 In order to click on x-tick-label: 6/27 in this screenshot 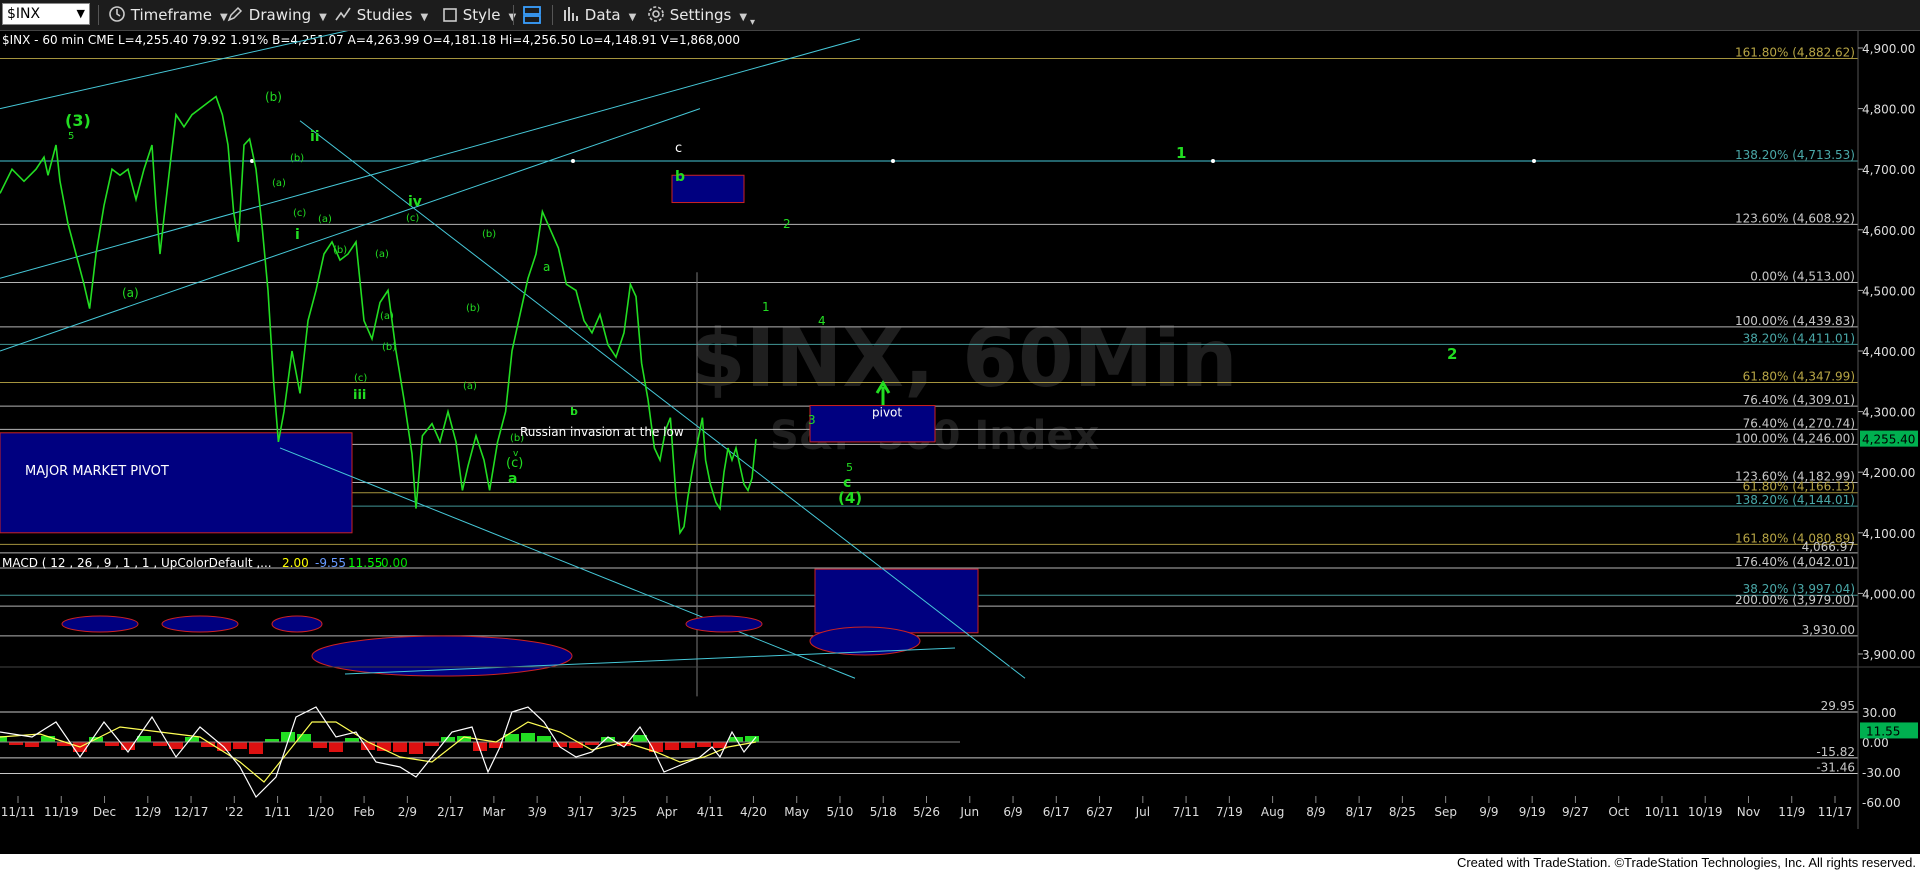, I will do `click(1099, 812)`.